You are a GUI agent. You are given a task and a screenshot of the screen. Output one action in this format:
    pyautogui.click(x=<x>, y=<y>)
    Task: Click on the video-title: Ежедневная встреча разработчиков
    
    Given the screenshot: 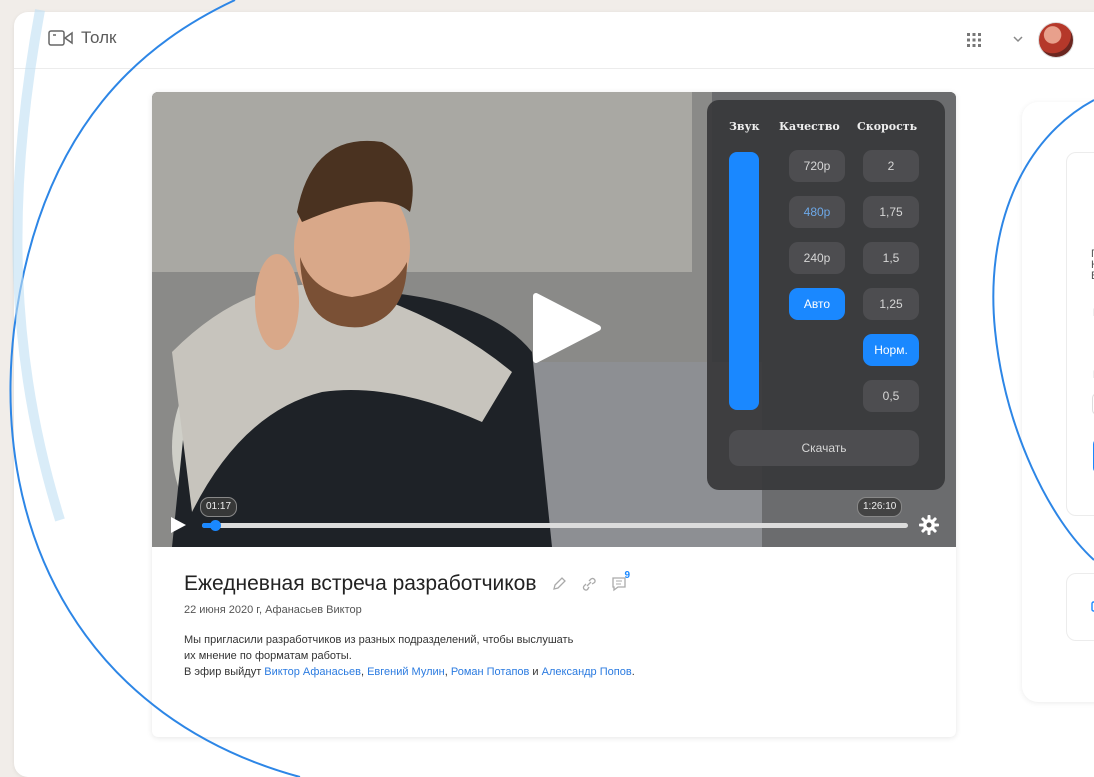 What is the action you would take?
    pyautogui.click(x=360, y=583)
    